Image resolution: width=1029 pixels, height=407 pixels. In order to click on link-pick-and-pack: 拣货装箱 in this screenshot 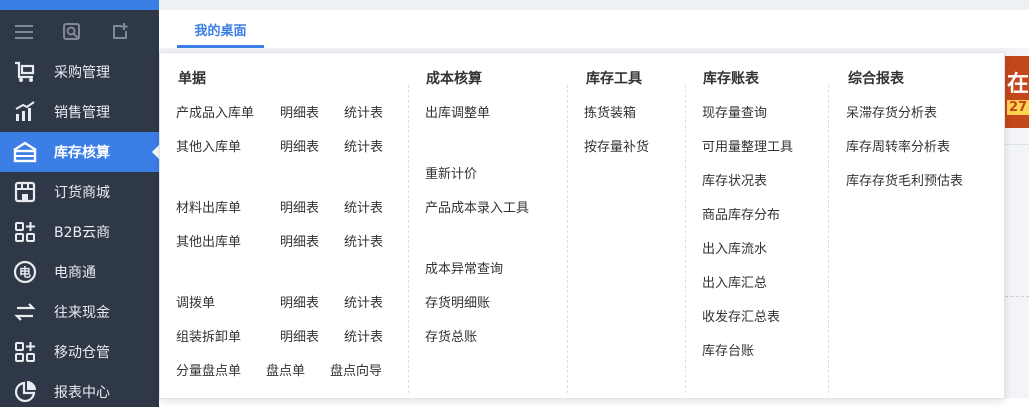, I will do `click(610, 111)`.